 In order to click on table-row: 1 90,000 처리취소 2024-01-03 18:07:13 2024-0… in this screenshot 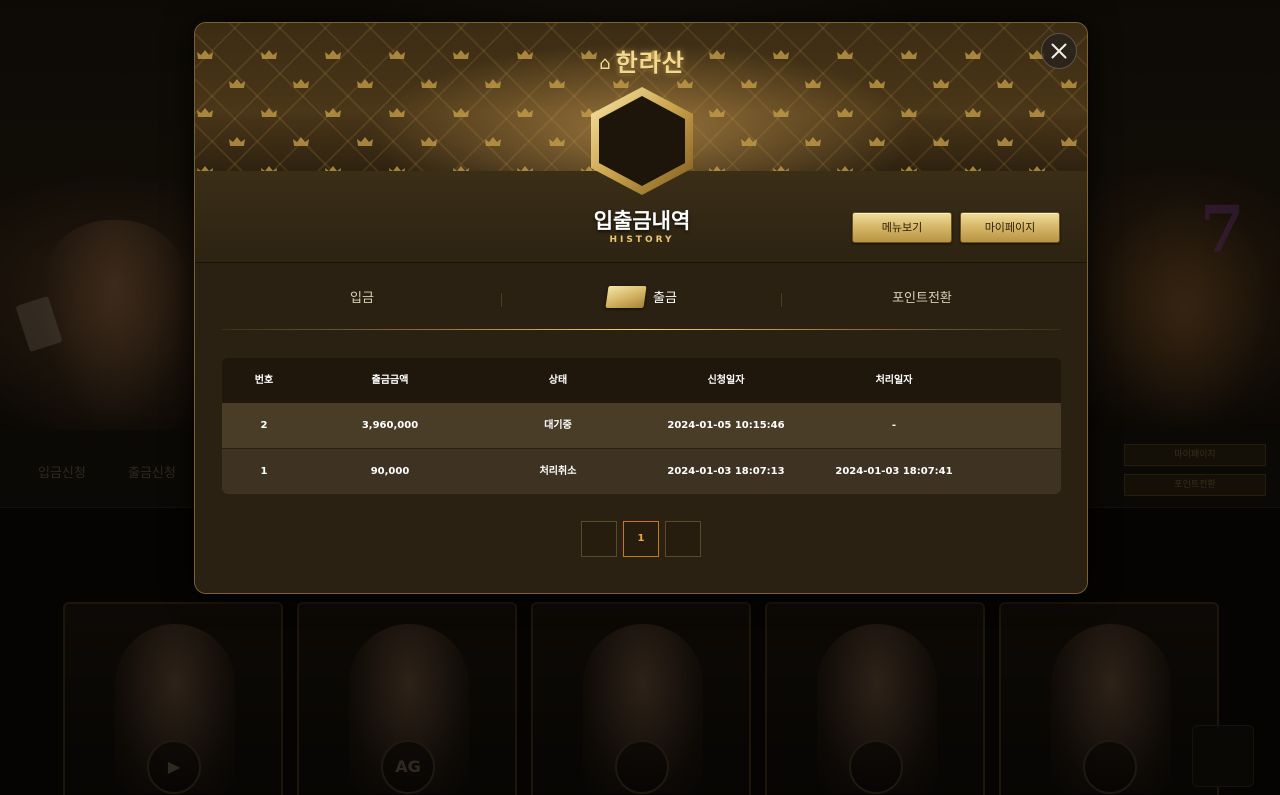, I will do `click(641, 471)`.